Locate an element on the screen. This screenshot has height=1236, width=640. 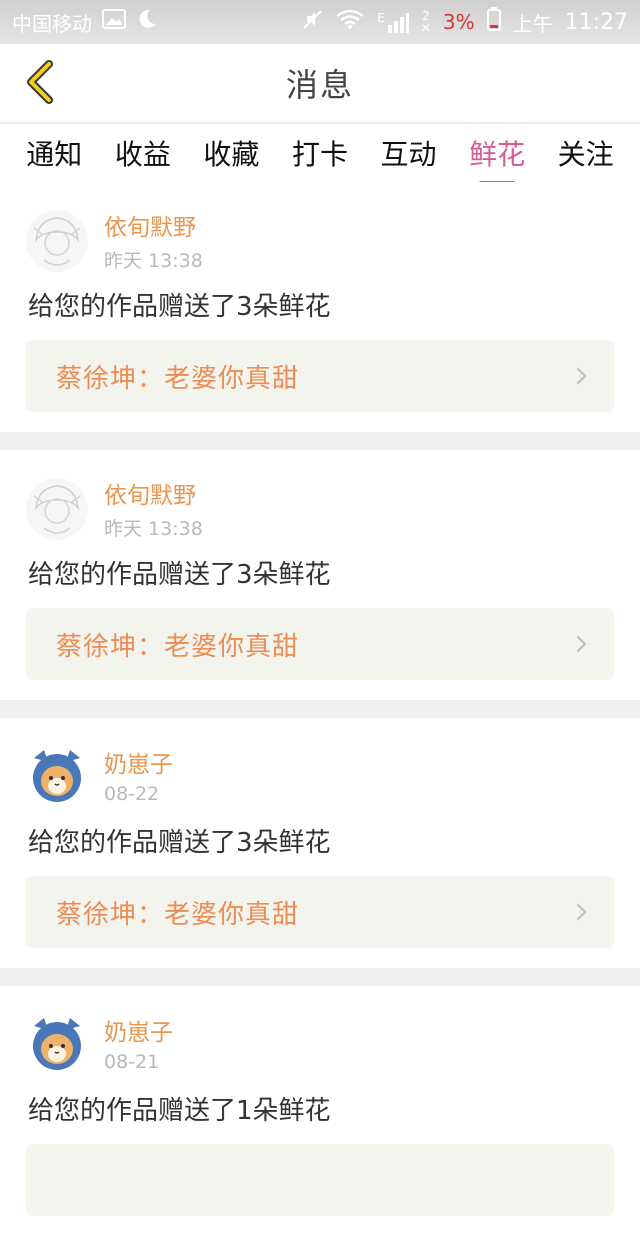
tab-earnings: 收益 is located at coordinates (143, 153).